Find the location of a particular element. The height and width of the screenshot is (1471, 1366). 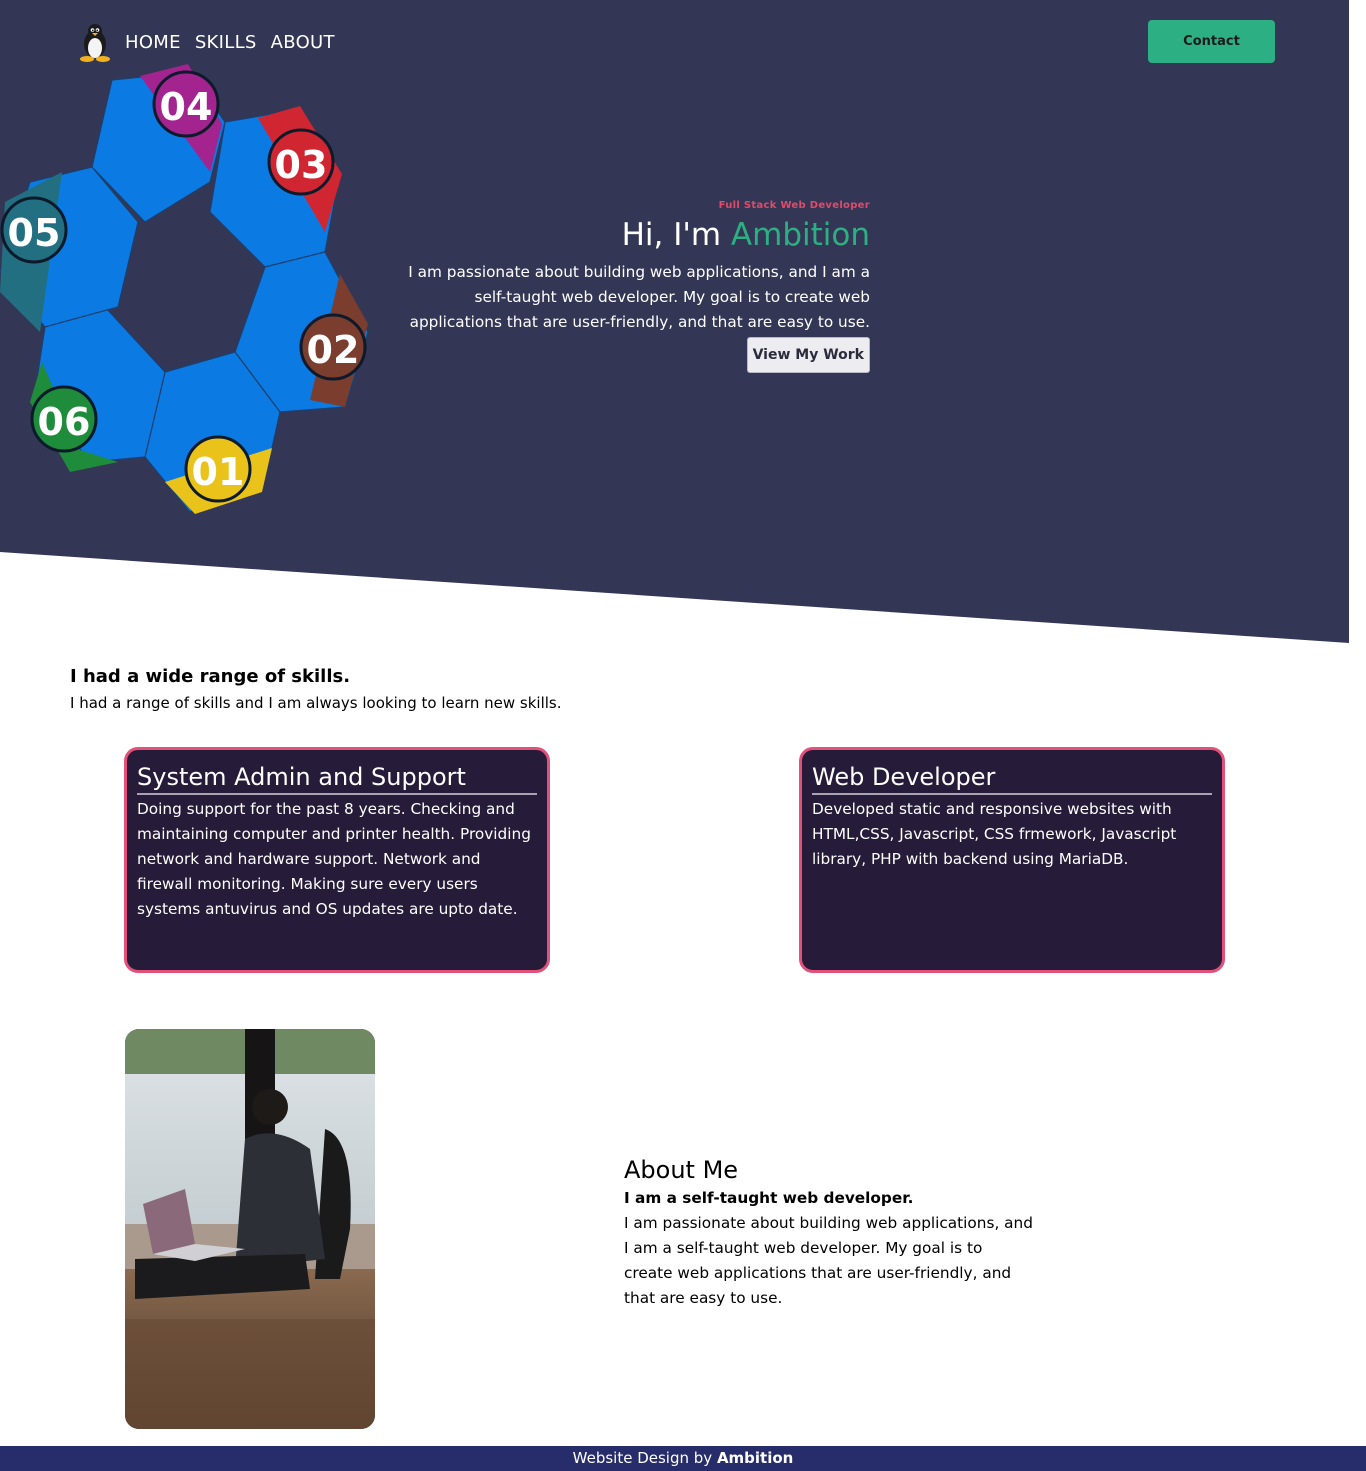

skill-card-title: Web Developer is located at coordinates (1012, 778).